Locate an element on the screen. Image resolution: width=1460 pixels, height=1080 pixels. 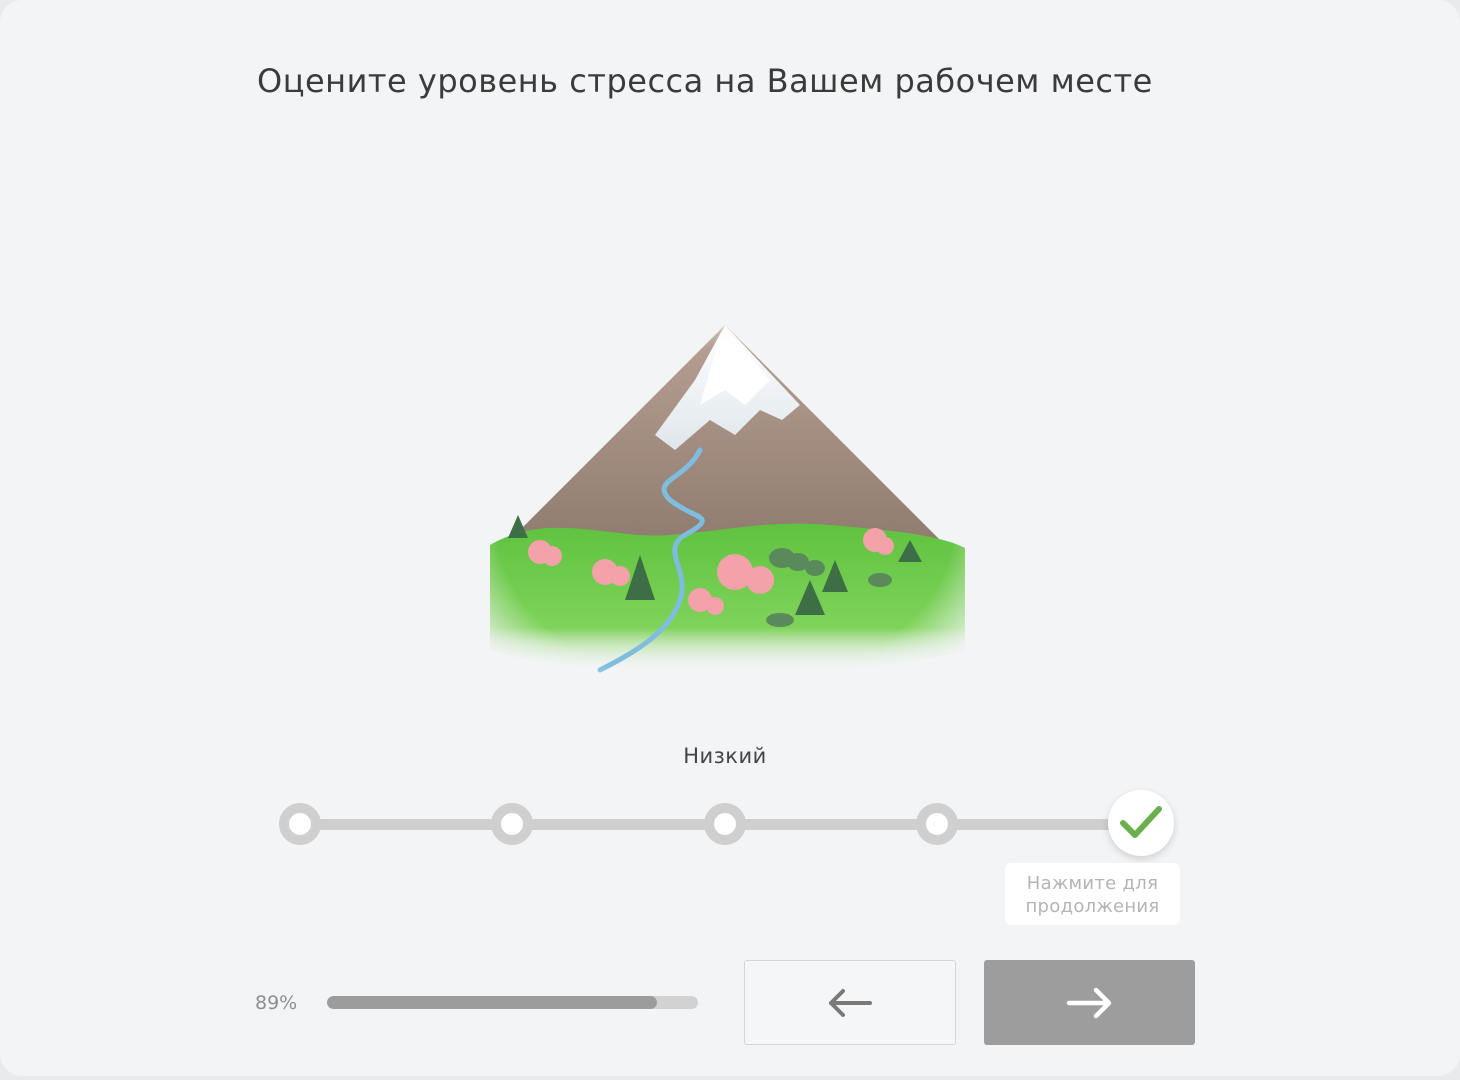
previous-button is located at coordinates (850, 1002).